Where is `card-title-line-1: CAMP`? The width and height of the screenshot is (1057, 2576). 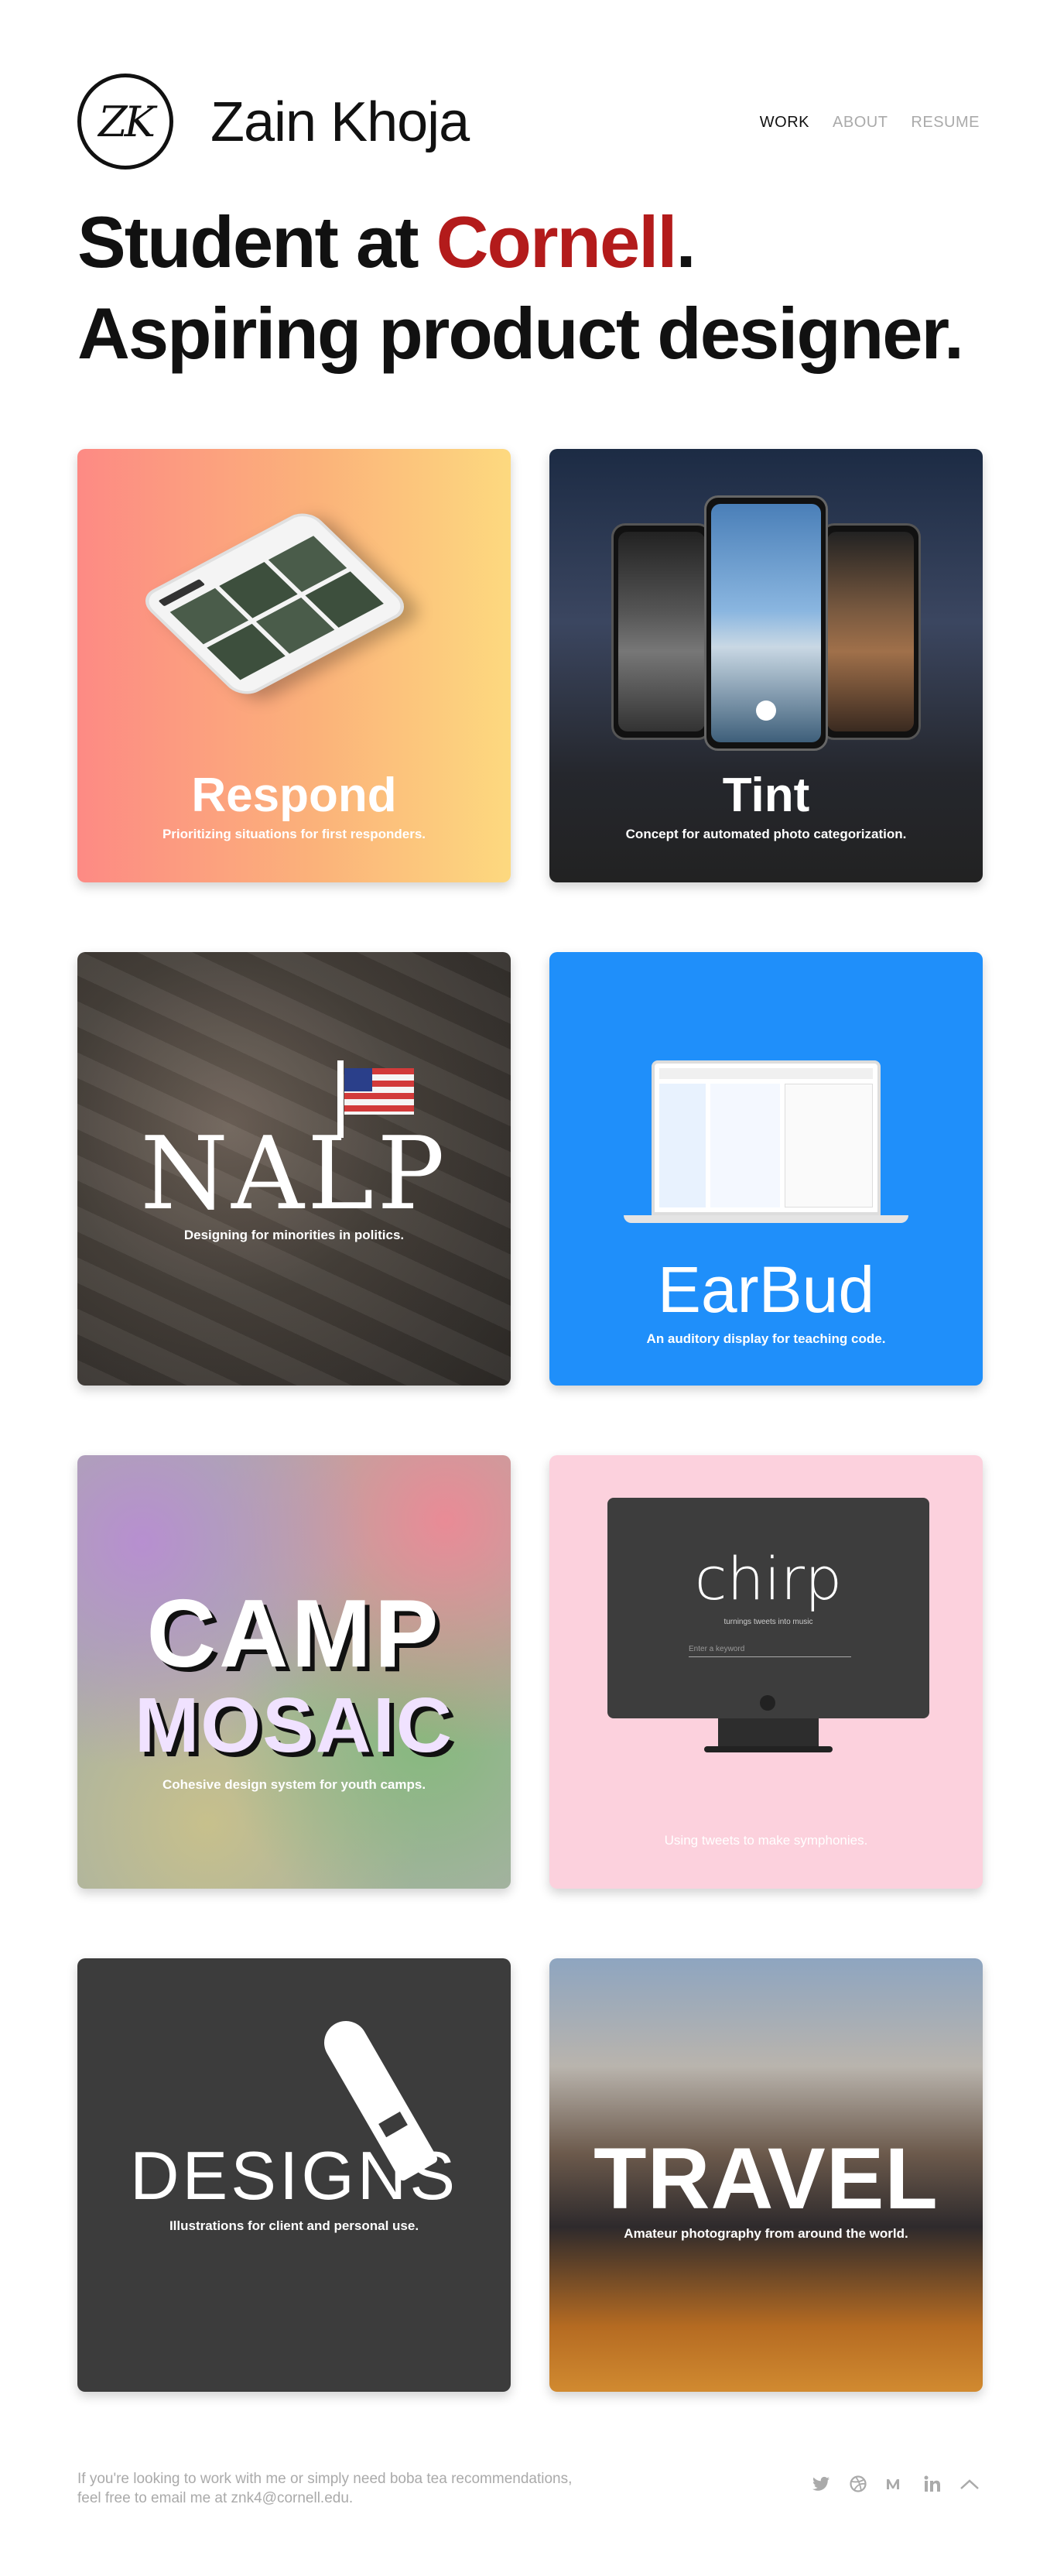 card-title-line-1: CAMP is located at coordinates (294, 1634).